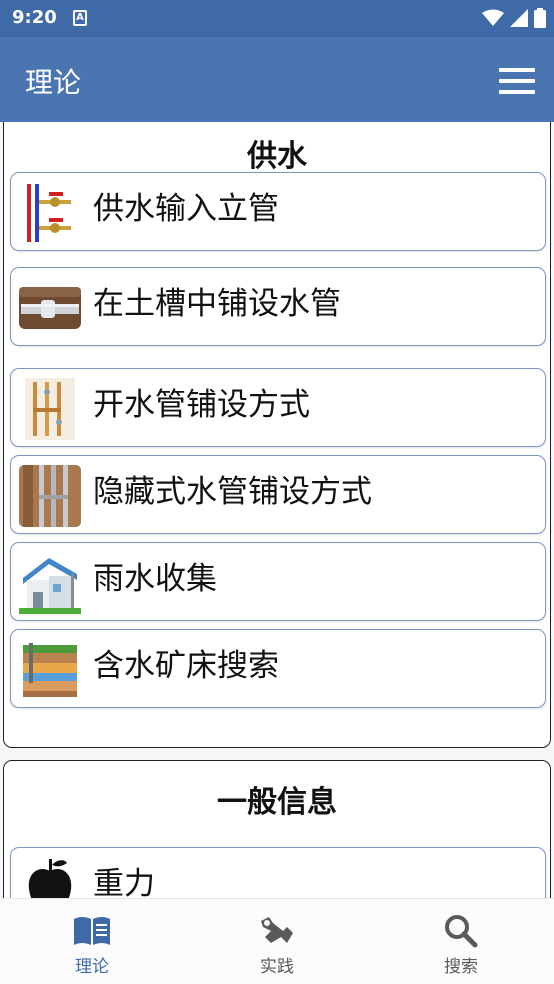 The image size is (554, 984). I want to click on list-item-hidden-pipe-laying: 隐藏式水管铺设方式, so click(278, 494).